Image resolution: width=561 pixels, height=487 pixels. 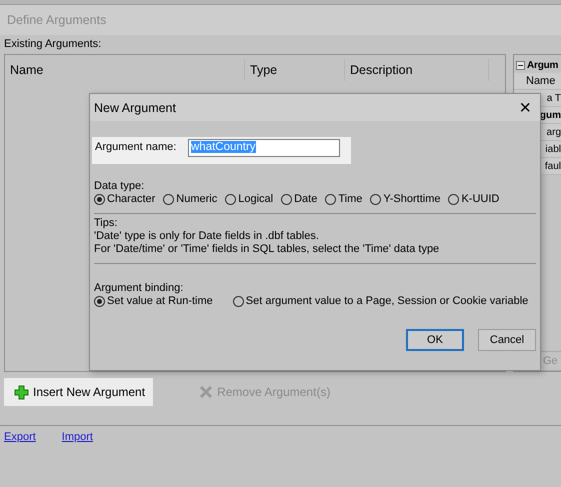 What do you see at coordinates (380, 301) in the screenshot?
I see `radio-button: Set argument value to a Page, Session or Cookie variable` at bounding box center [380, 301].